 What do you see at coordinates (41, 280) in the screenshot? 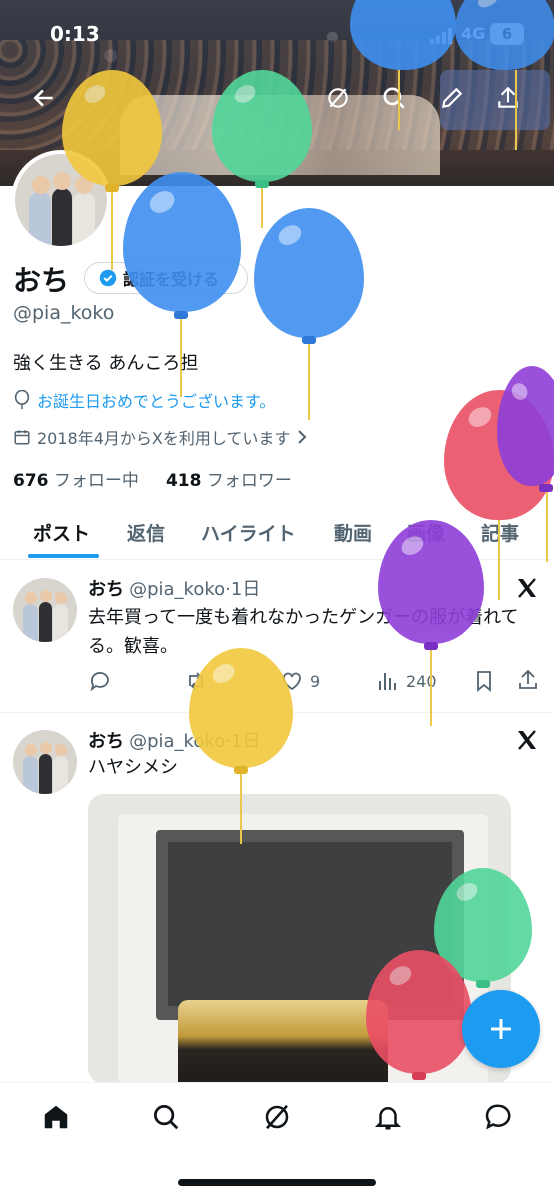
I see `profile-name: おち` at bounding box center [41, 280].